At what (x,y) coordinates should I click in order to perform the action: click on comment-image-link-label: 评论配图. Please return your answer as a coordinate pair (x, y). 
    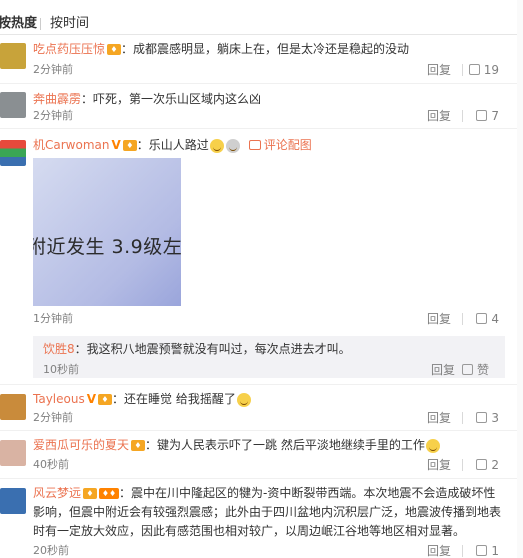
    Looking at the image, I should click on (287, 145).